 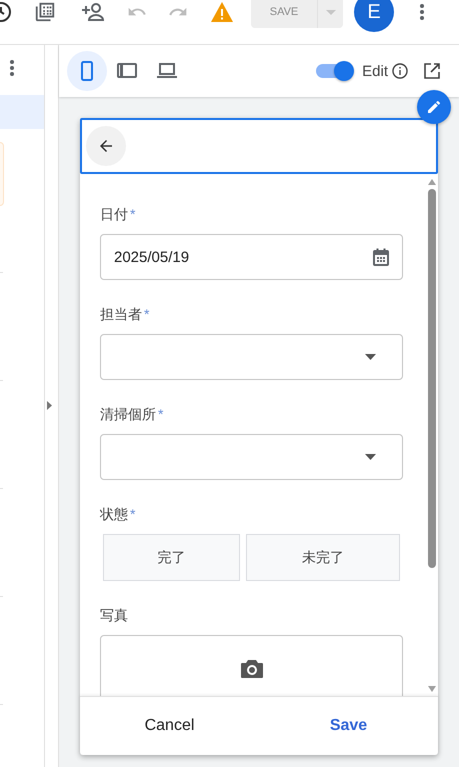 What do you see at coordinates (374, 16) in the screenshot?
I see `avatar: E` at bounding box center [374, 16].